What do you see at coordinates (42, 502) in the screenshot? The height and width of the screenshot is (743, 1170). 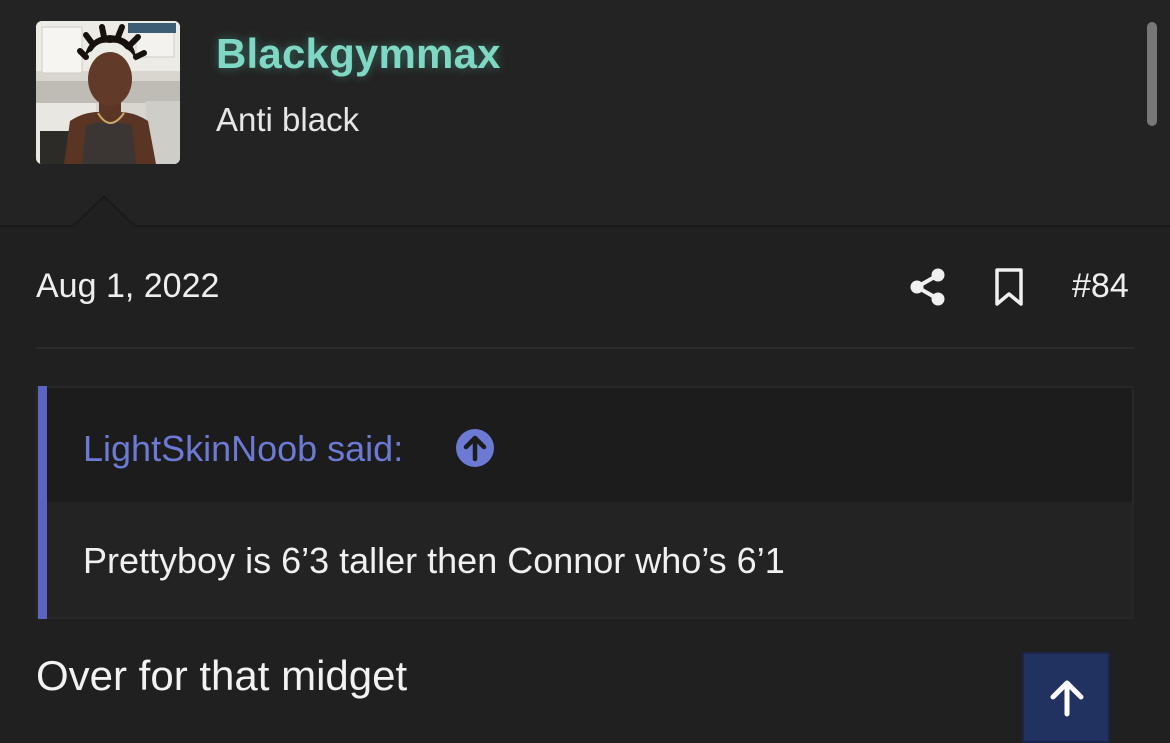 I see `quote-accent-bar` at bounding box center [42, 502].